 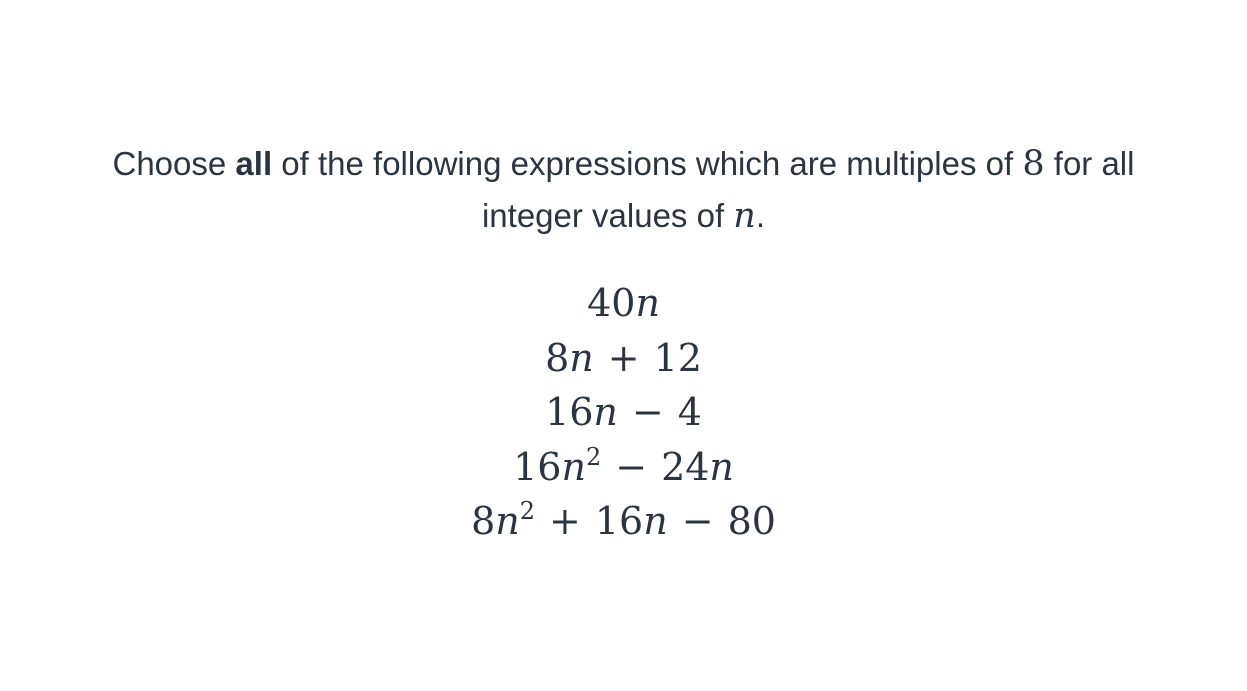 I want to click on expression-3: 16n −4, so click(x=623, y=412).